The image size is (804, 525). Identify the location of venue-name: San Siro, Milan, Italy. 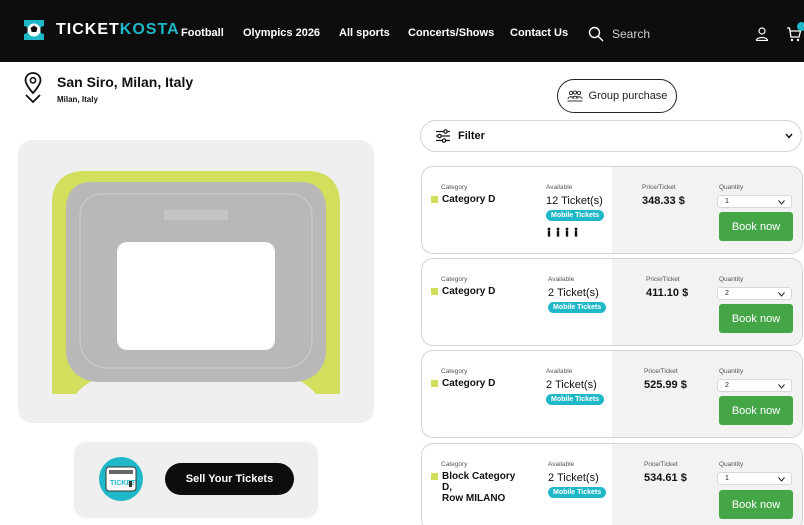
(125, 82).